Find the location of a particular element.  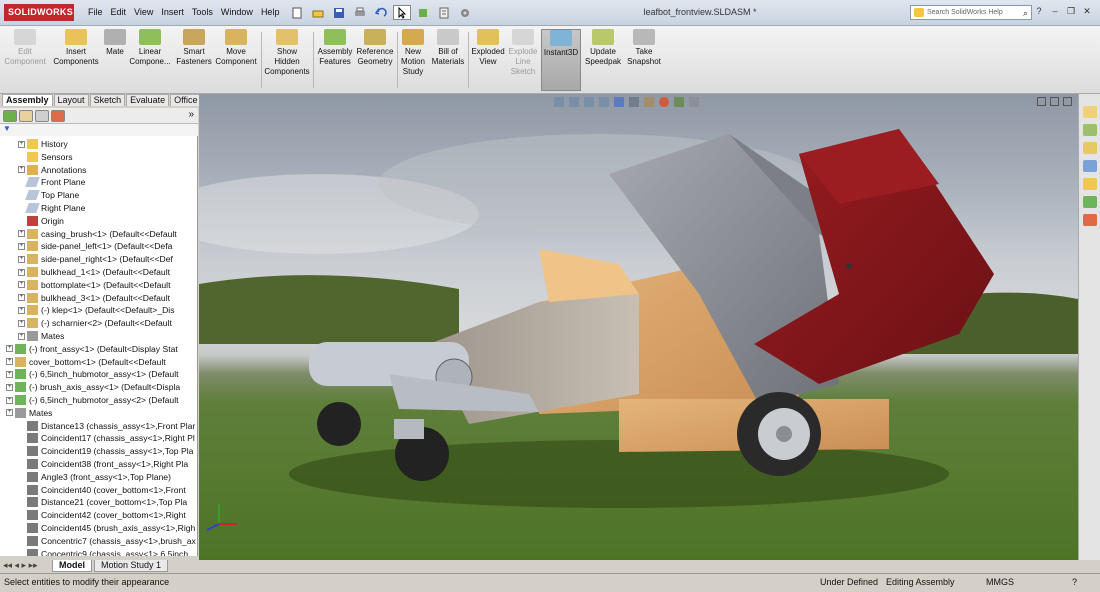

property-manager-tab is located at coordinates (26, 116).